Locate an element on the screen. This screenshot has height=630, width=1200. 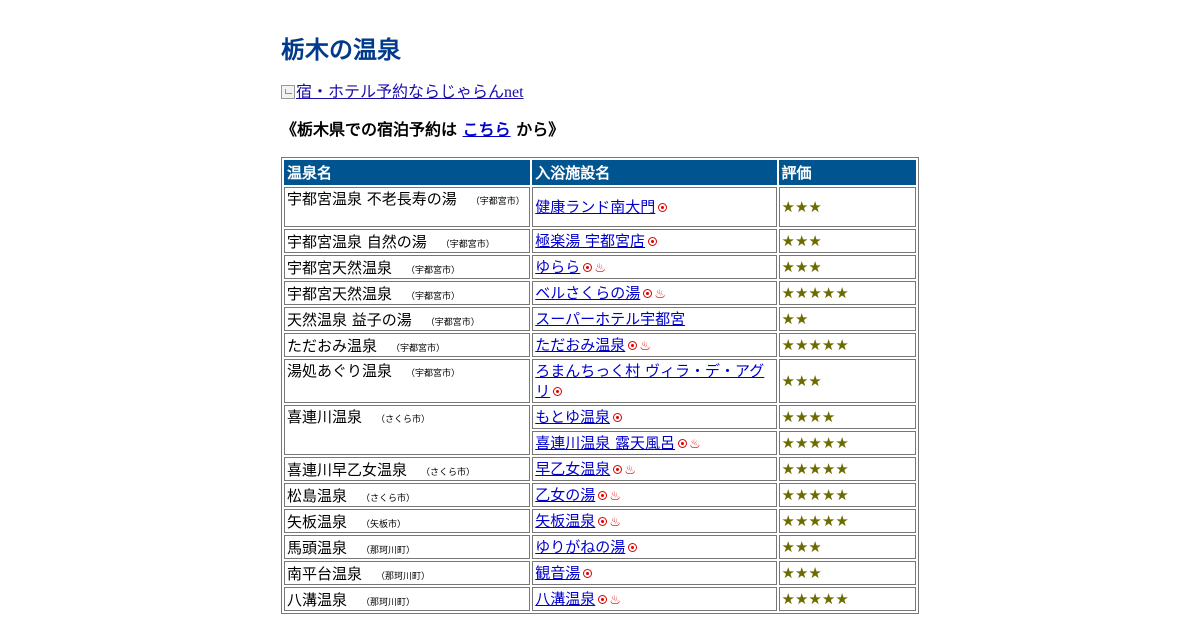
onsen-name-cell: ただおみ温泉 （宇都宮市） is located at coordinates (407, 345).